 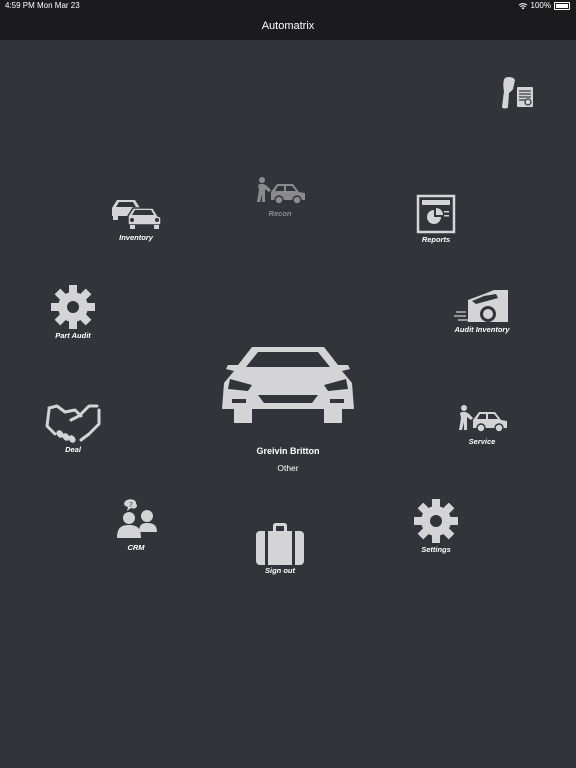 What do you see at coordinates (522, 5) in the screenshot?
I see `wifi-icon` at bounding box center [522, 5].